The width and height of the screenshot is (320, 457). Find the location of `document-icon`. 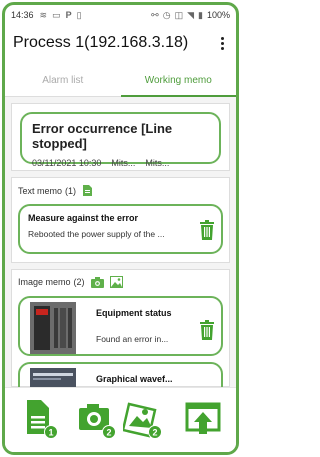

document-icon is located at coordinates (87, 190).